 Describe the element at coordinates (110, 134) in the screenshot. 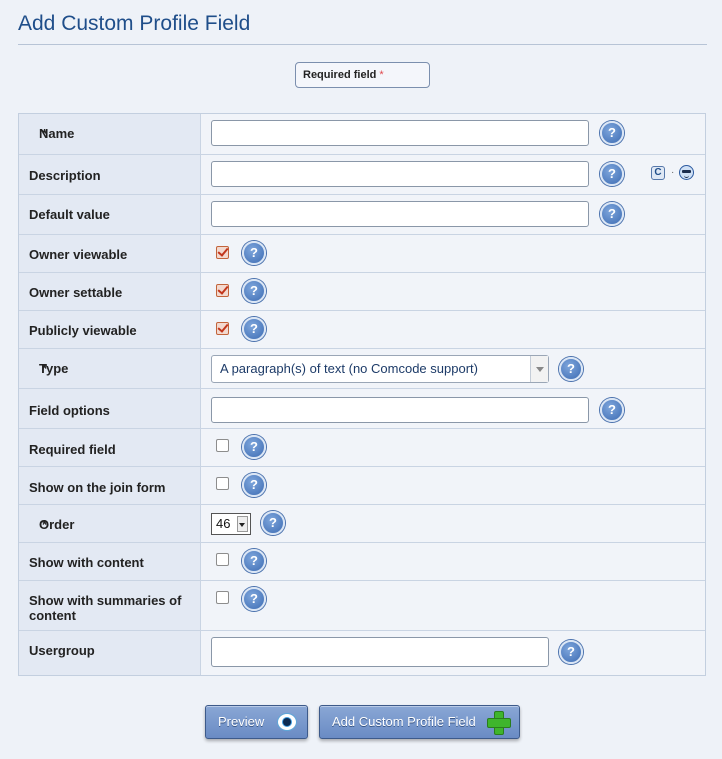

I see `label-cell: Name *` at that location.